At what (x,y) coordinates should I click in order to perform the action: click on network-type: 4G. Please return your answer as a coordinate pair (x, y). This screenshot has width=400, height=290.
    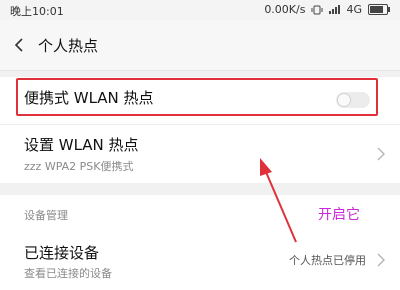
    Looking at the image, I should click on (354, 9).